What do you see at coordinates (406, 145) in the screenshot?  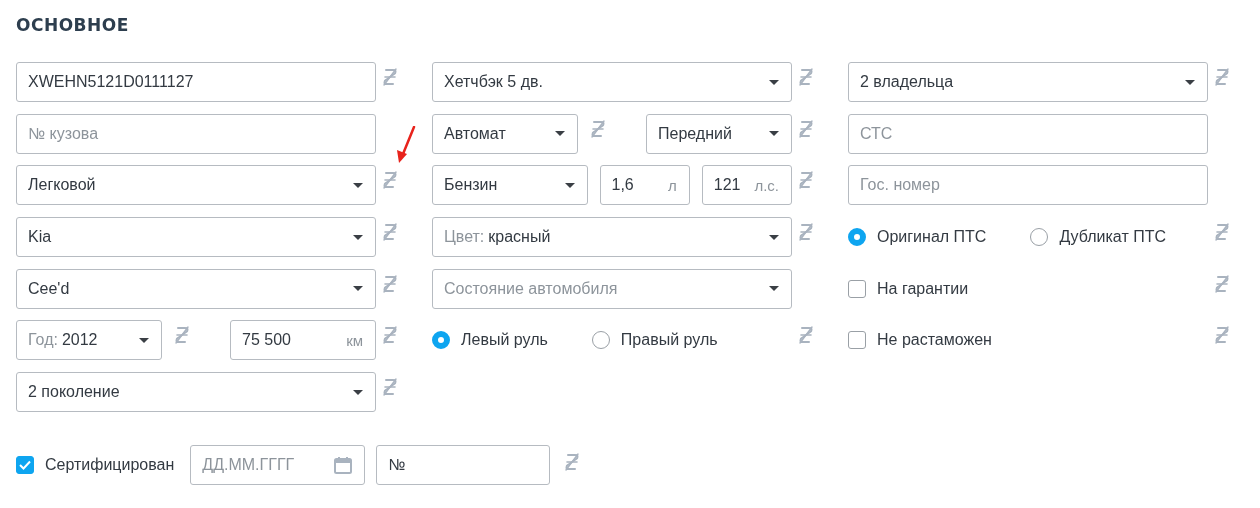 I see `annotation-arrow` at bounding box center [406, 145].